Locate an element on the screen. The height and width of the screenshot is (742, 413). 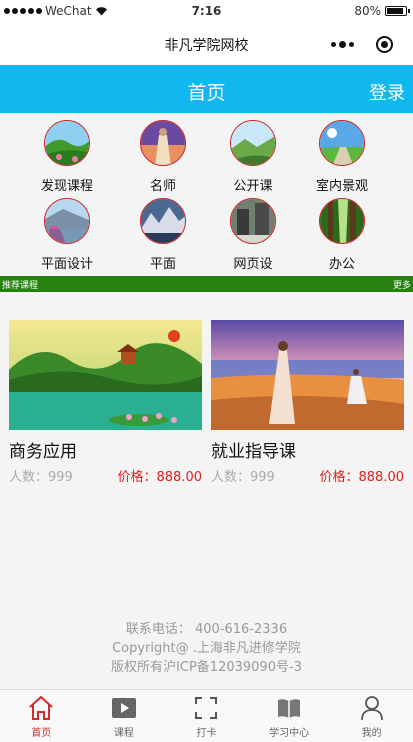
more-icon is located at coordinates (342, 44).